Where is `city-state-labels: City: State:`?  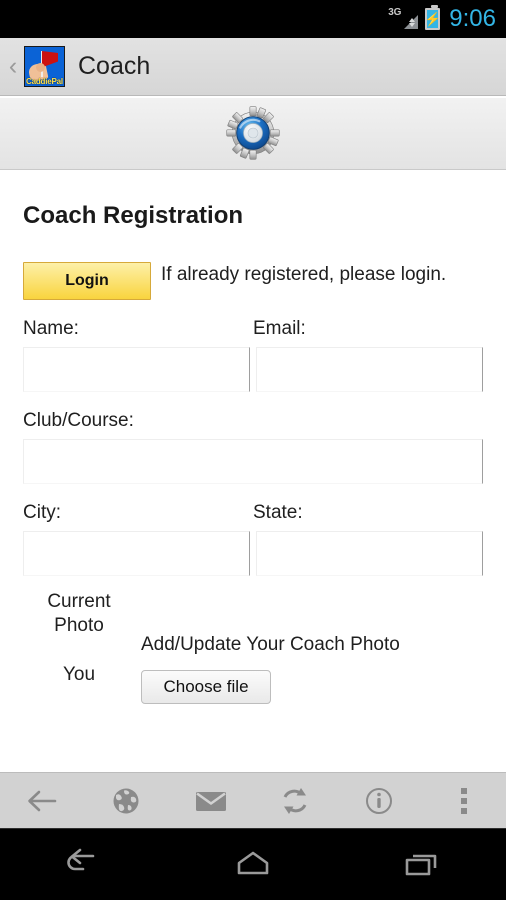
city-state-labels: City: State: is located at coordinates (253, 513).